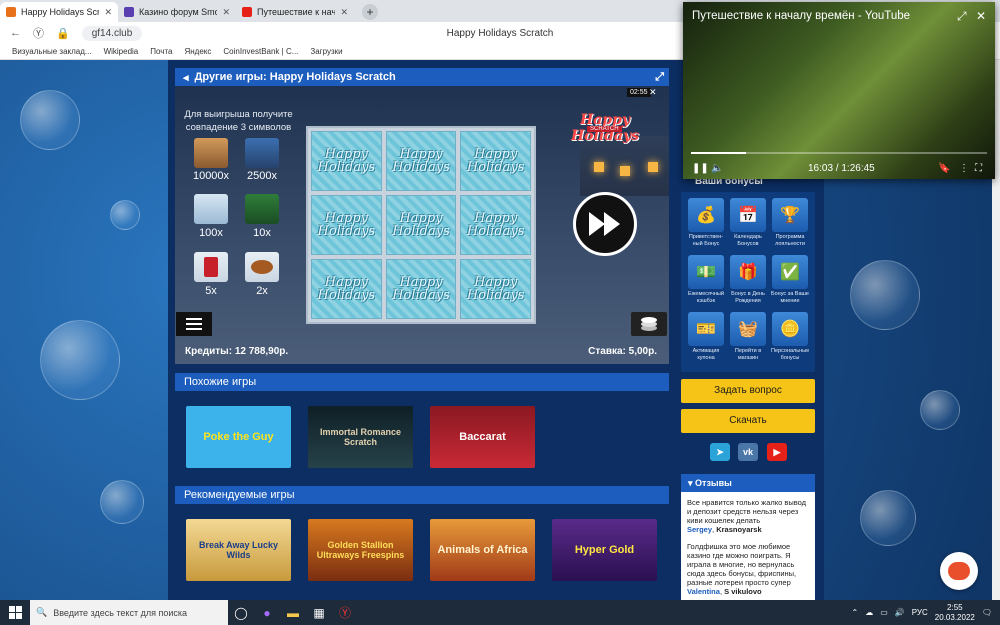 The image size is (1000, 625). What do you see at coordinates (238, 437) in the screenshot?
I see `game-thumb-poke-the-guy: Poke the Guy` at bounding box center [238, 437].